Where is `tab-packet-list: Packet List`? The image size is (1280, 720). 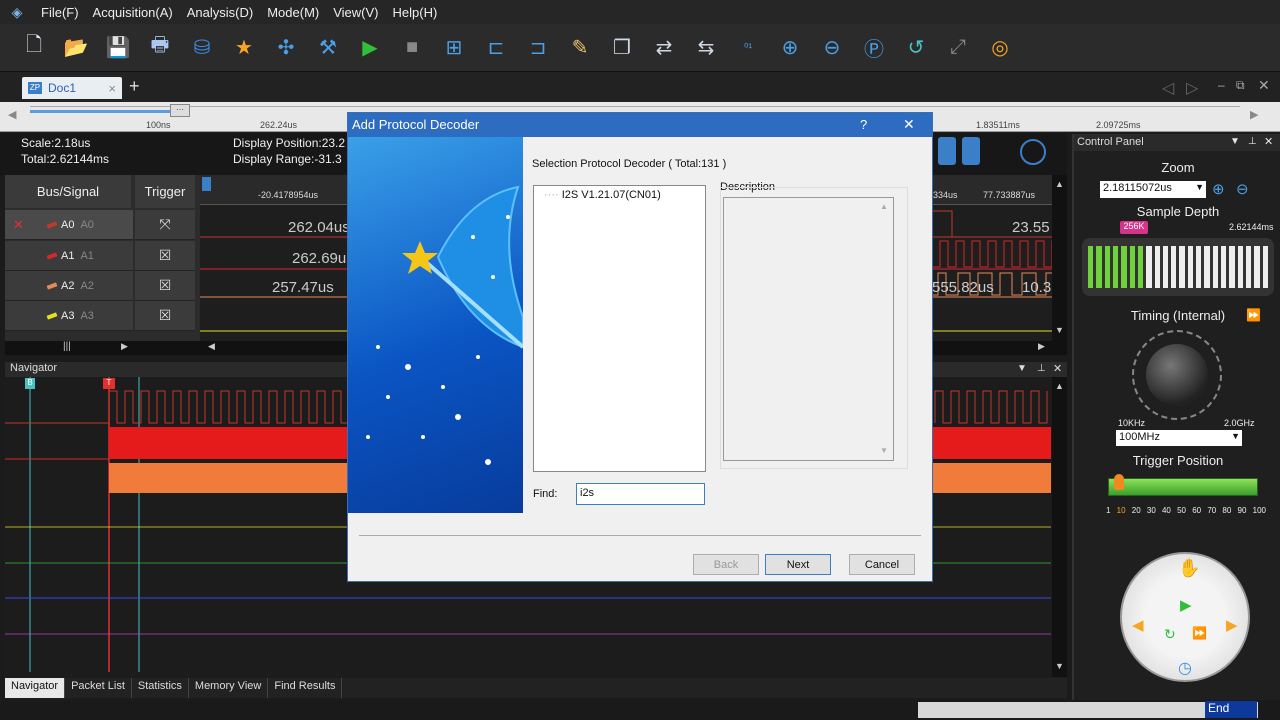 tab-packet-list: Packet List is located at coordinates (98, 688).